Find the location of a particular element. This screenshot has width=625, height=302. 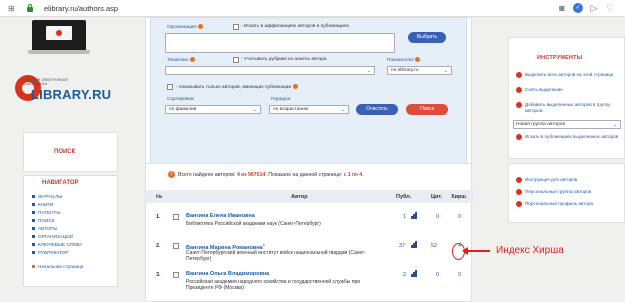

only-with-publications-checkbox is located at coordinates (170, 87).